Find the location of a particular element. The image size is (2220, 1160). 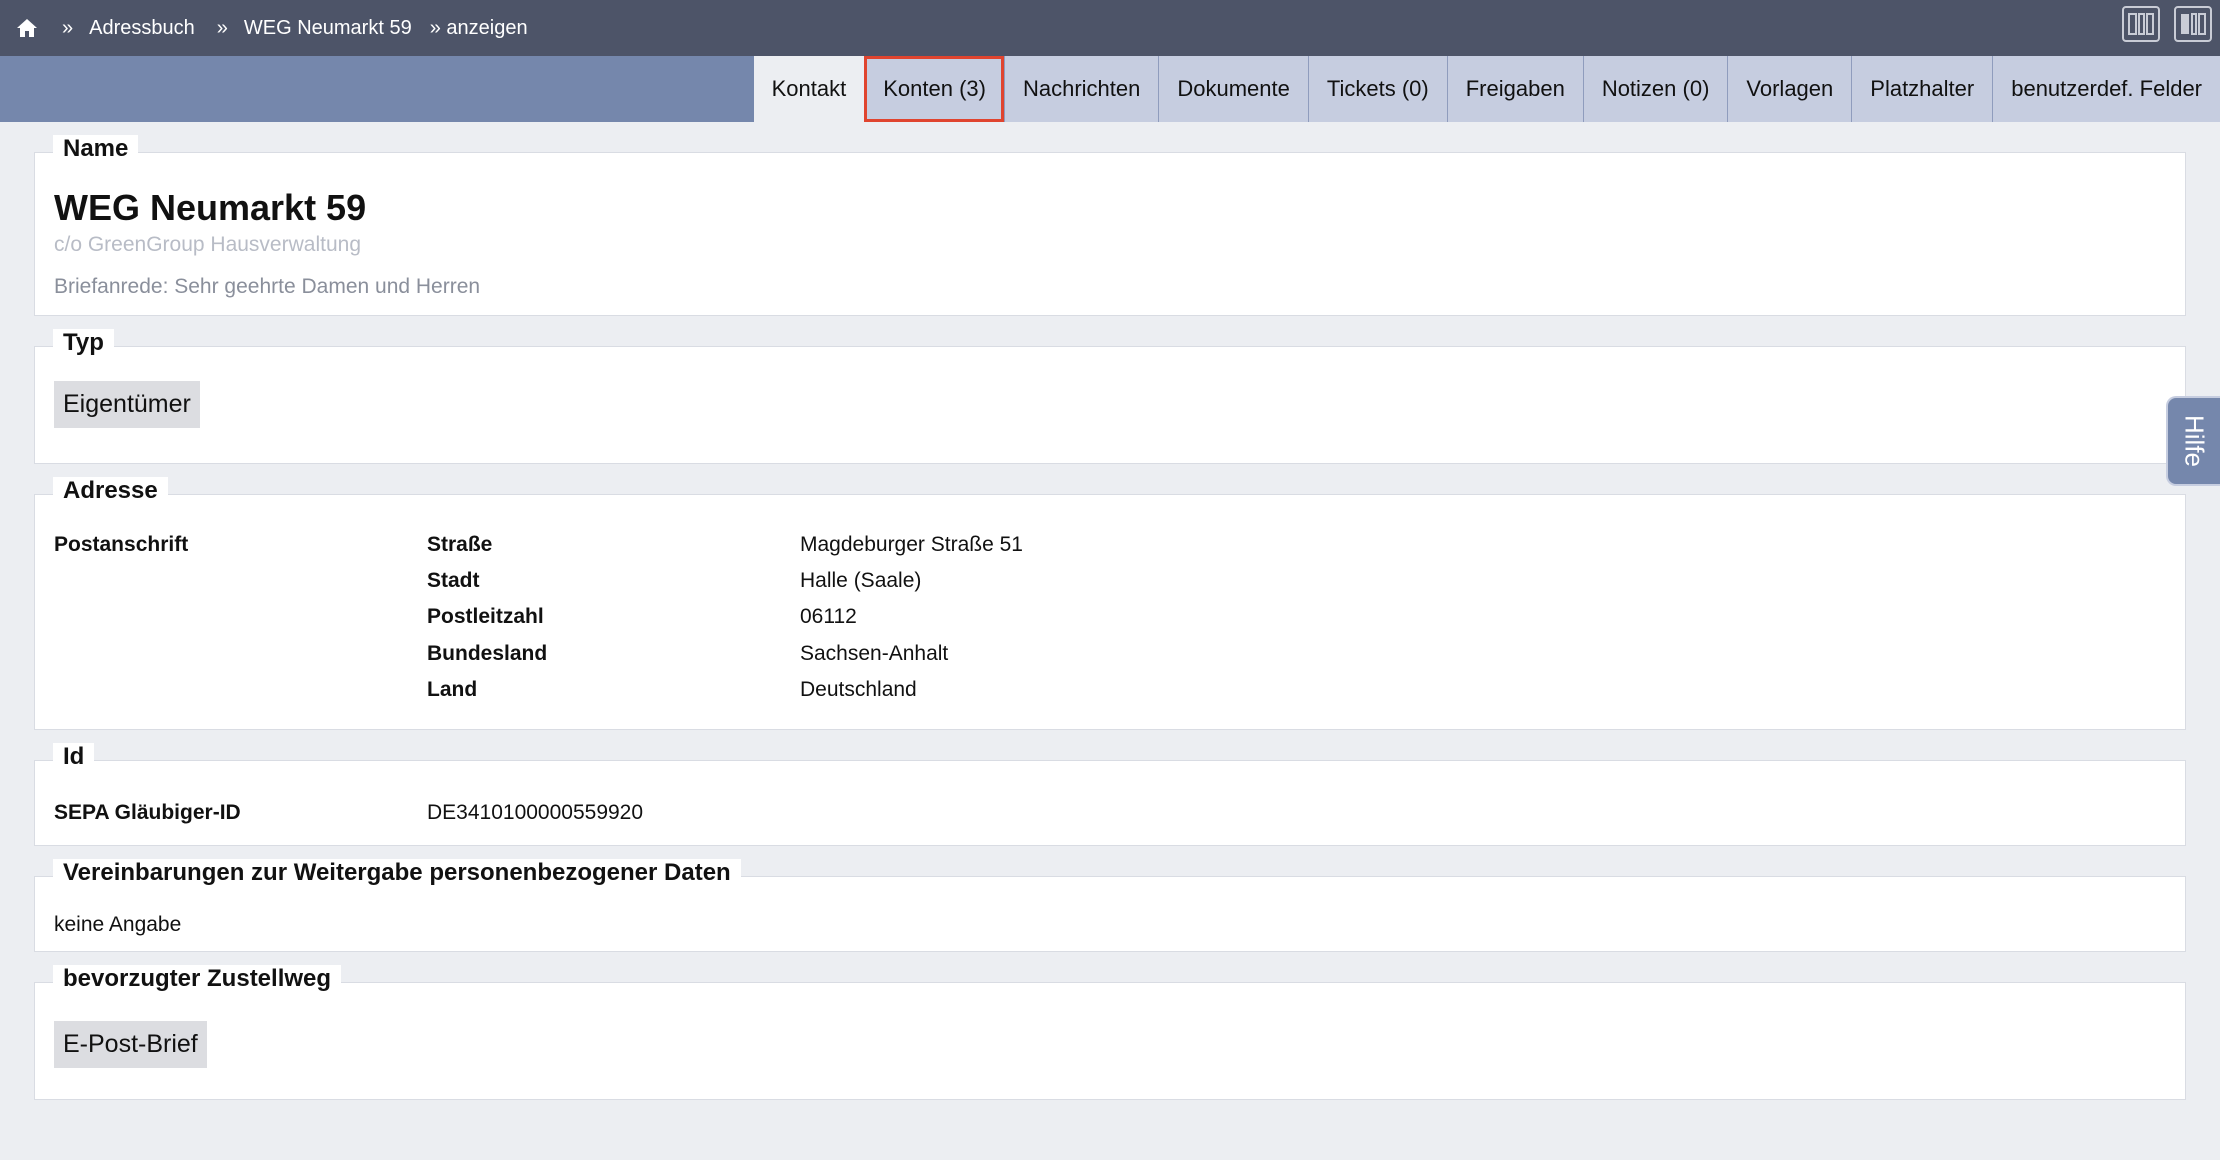

tab-vorlagen: Vorlagen is located at coordinates (1789, 89).